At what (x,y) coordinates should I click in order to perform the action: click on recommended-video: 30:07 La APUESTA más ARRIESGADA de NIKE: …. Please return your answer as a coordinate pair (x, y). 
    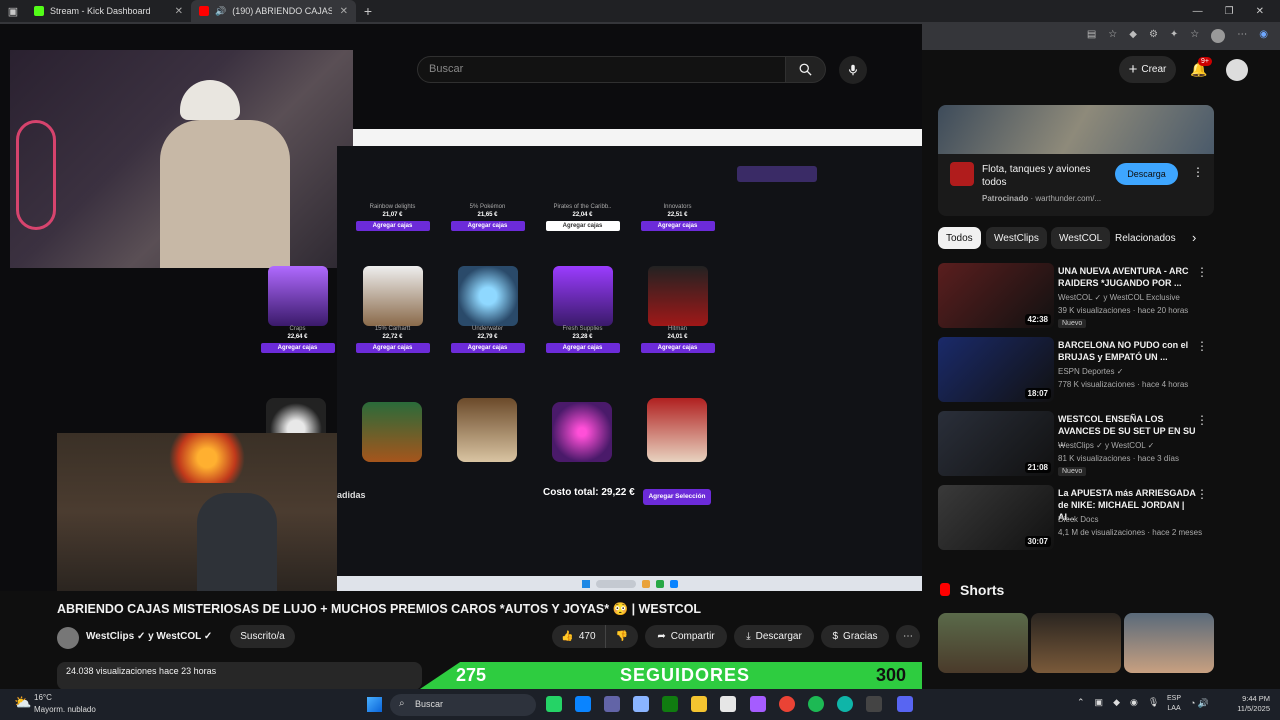
    Looking at the image, I should click on (1073, 518).